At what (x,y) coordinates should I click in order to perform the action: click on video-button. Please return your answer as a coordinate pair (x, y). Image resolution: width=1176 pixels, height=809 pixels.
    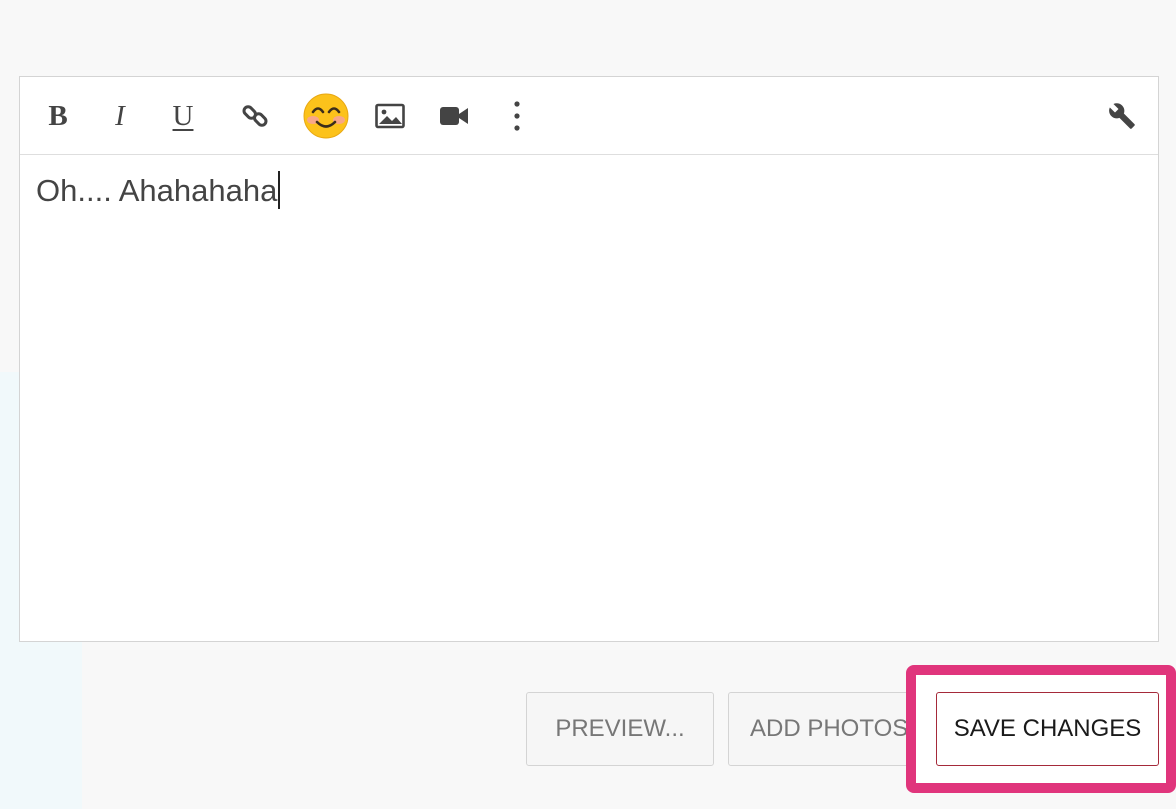
    Looking at the image, I should click on (454, 116).